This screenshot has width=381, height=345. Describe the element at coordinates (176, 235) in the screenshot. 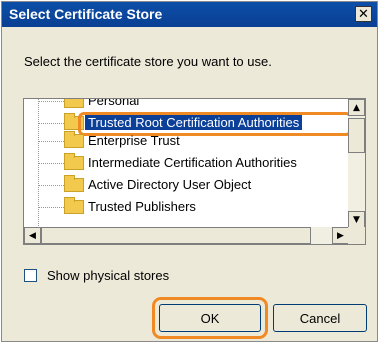

I see `horizontal-scroll-thumb` at that location.